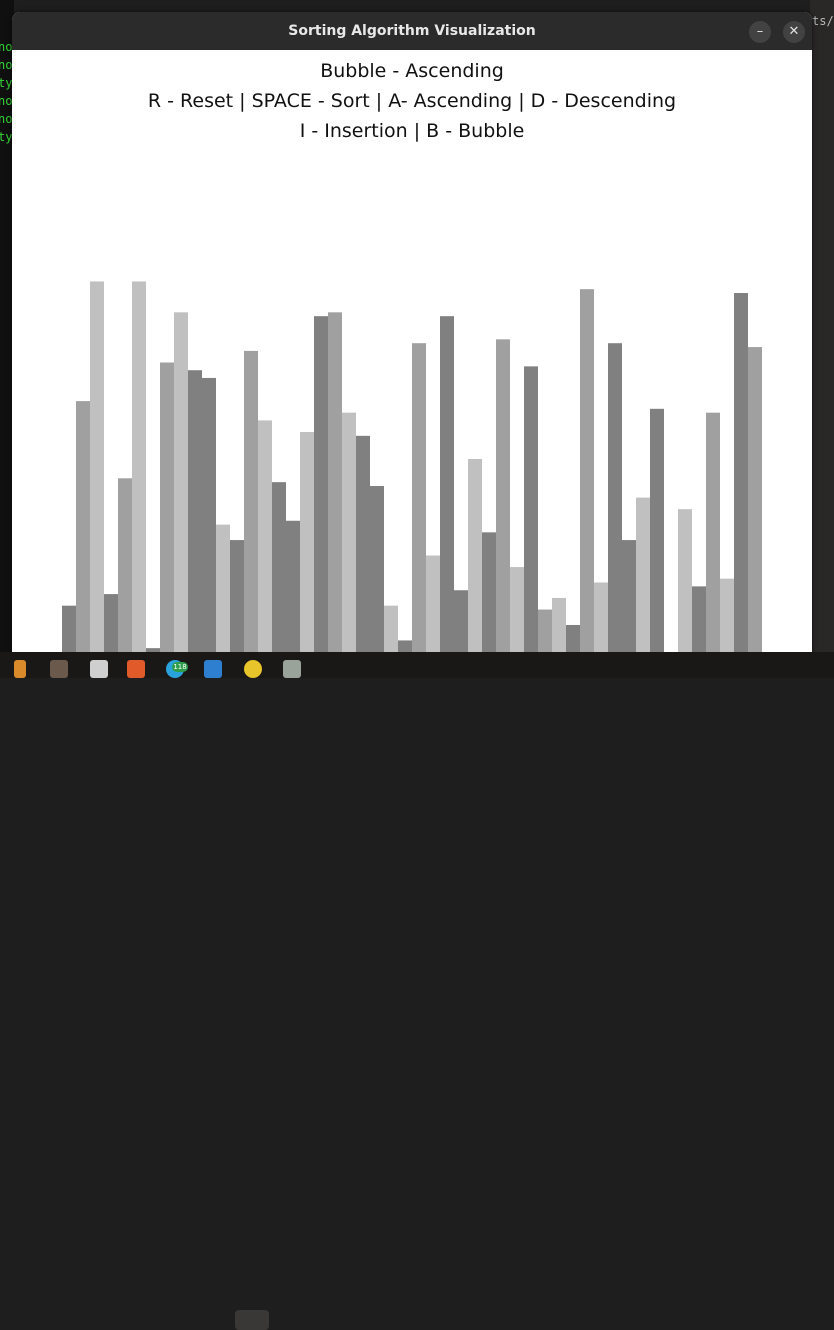  I want to click on title-bar: Sorting Algorithm Visualization – ✕, so click(412, 31).